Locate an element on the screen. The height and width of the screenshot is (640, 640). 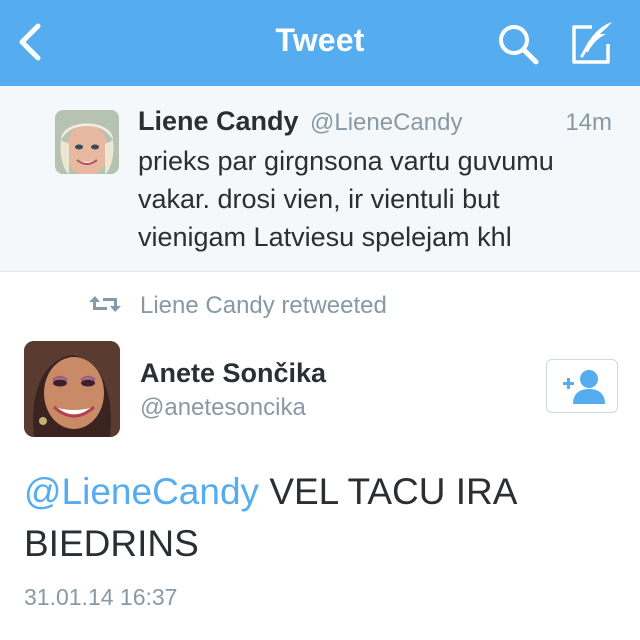
add-user-icon is located at coordinates (584, 387).